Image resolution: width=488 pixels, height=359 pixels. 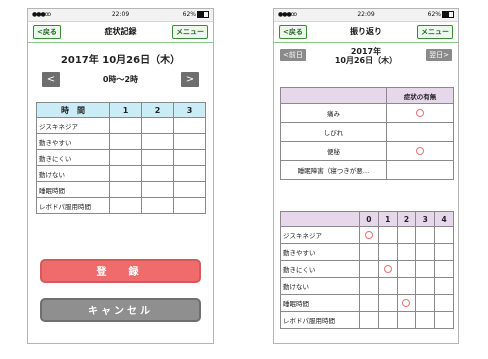 What do you see at coordinates (190, 79) in the screenshot?
I see `next-slot-button: >` at bounding box center [190, 79].